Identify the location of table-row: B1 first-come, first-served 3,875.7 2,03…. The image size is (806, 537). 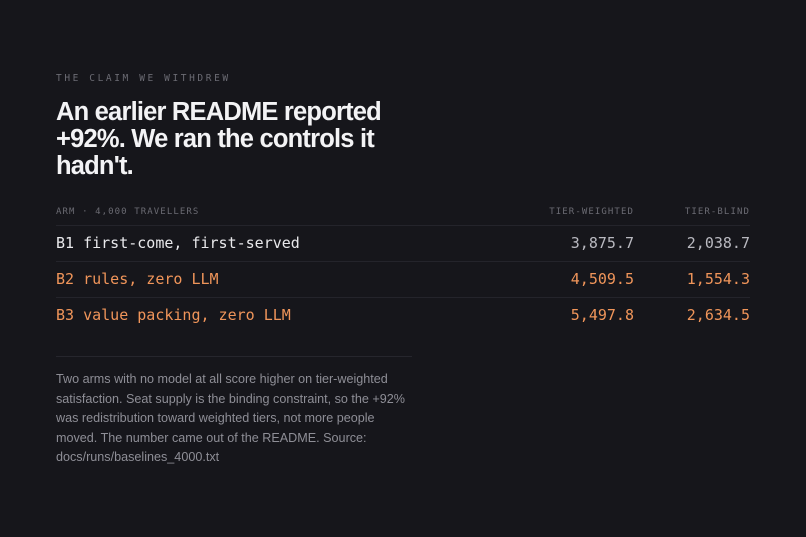
(403, 244).